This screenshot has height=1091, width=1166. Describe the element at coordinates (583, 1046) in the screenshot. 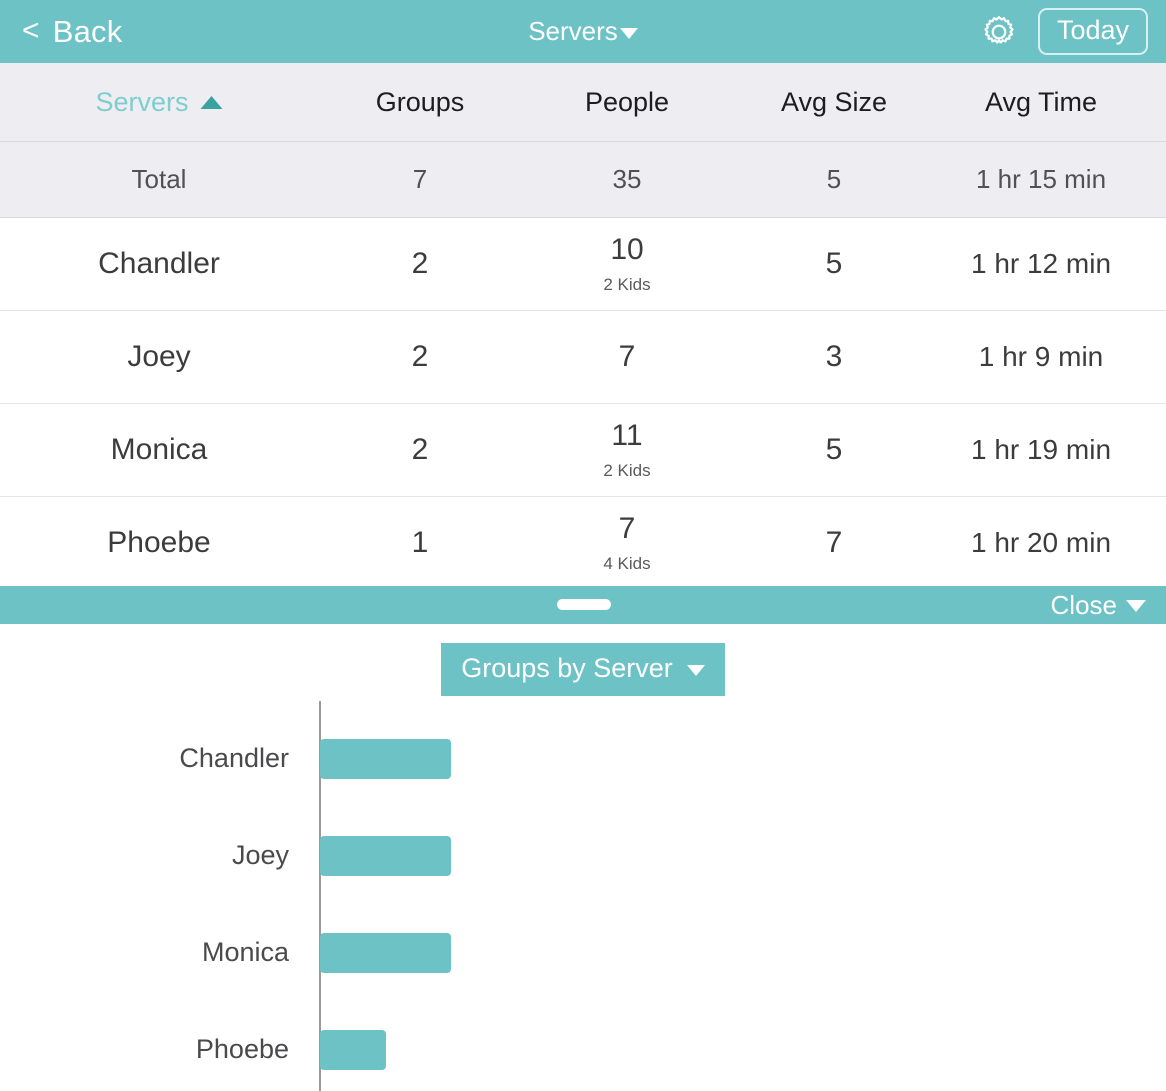

I see `chart-bar-row: Phoebe` at that location.